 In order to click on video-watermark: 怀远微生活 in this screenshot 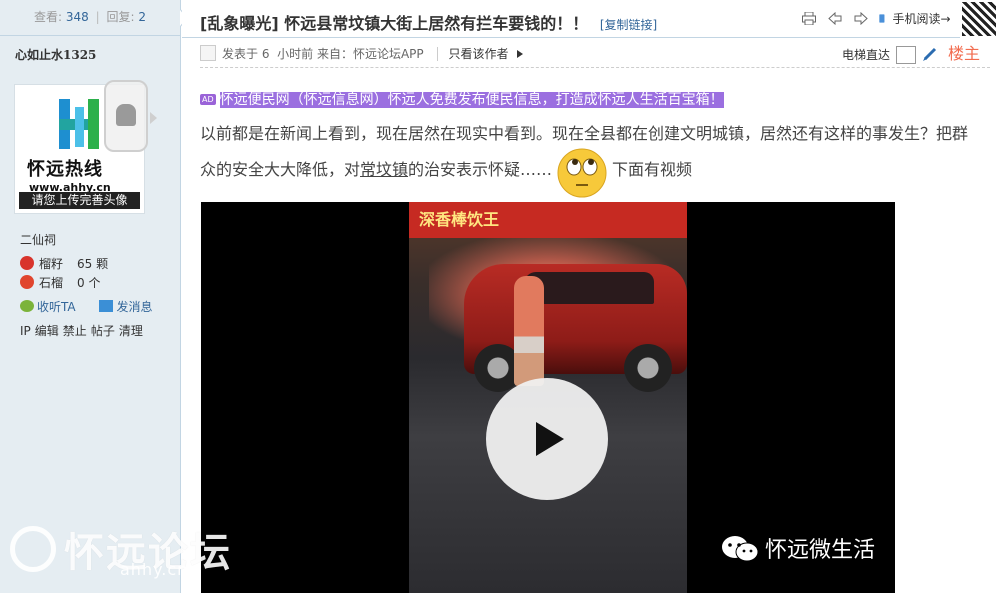, I will do `click(798, 548)`.